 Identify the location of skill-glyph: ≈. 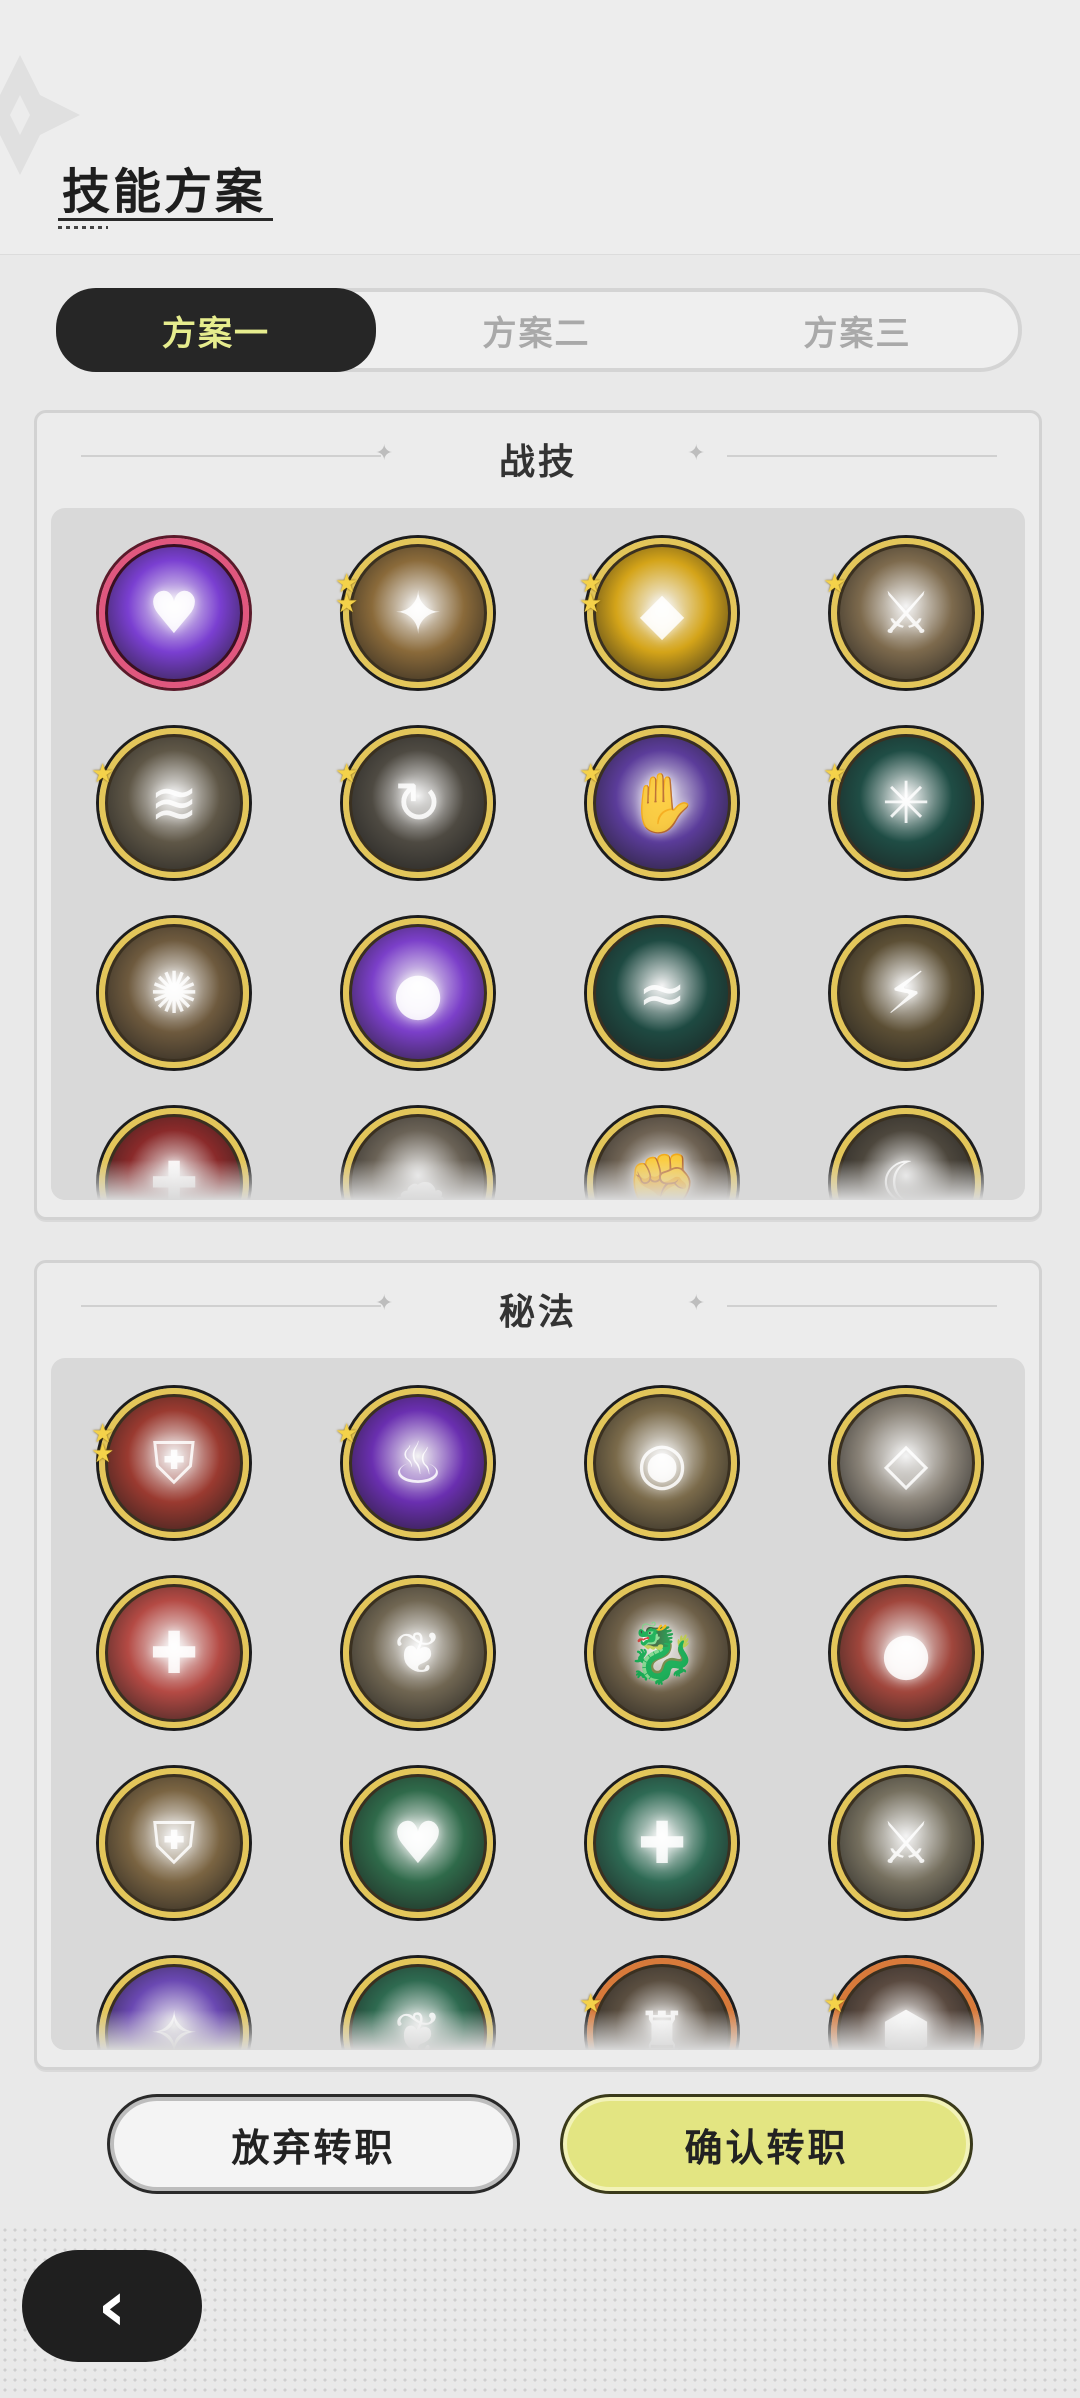
(662, 993).